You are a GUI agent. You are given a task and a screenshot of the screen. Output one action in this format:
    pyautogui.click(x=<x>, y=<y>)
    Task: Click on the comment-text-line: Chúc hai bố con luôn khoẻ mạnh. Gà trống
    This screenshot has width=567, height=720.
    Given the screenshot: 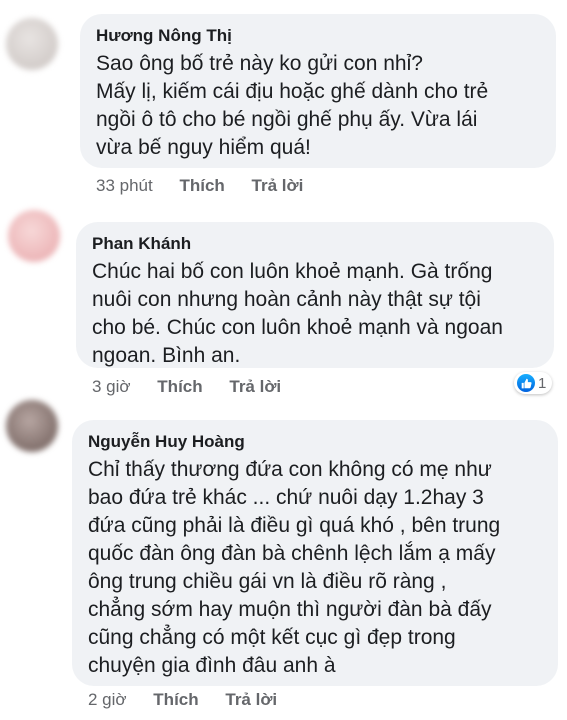 What is the action you would take?
    pyautogui.click(x=292, y=271)
    